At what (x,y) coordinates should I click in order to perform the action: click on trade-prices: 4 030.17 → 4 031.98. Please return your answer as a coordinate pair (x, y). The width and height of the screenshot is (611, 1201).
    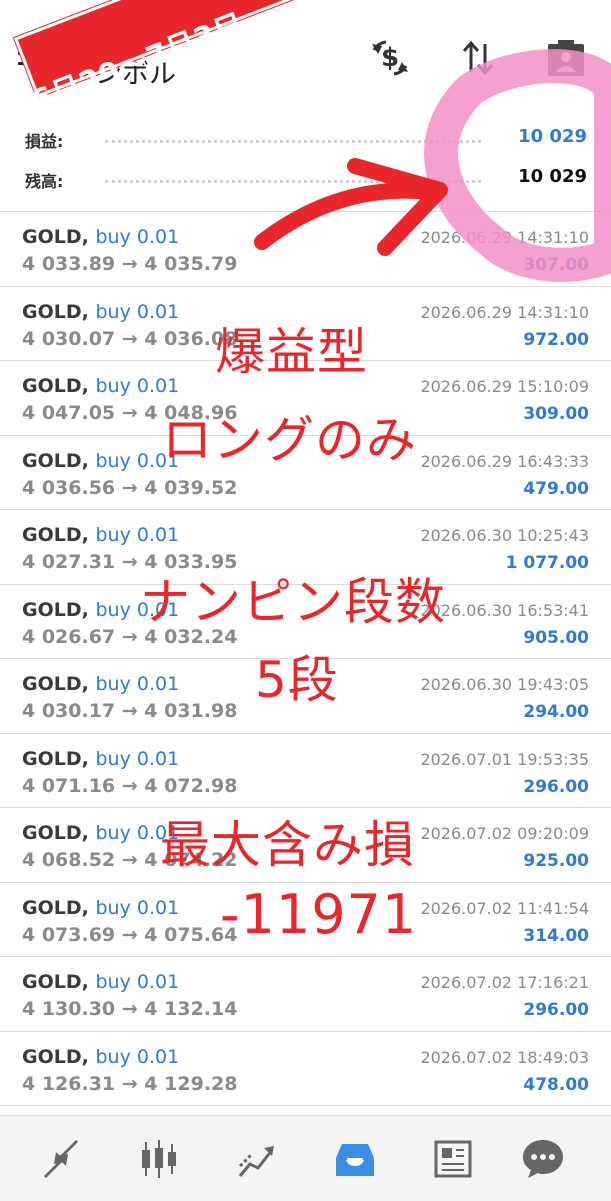
    Looking at the image, I should click on (130, 711).